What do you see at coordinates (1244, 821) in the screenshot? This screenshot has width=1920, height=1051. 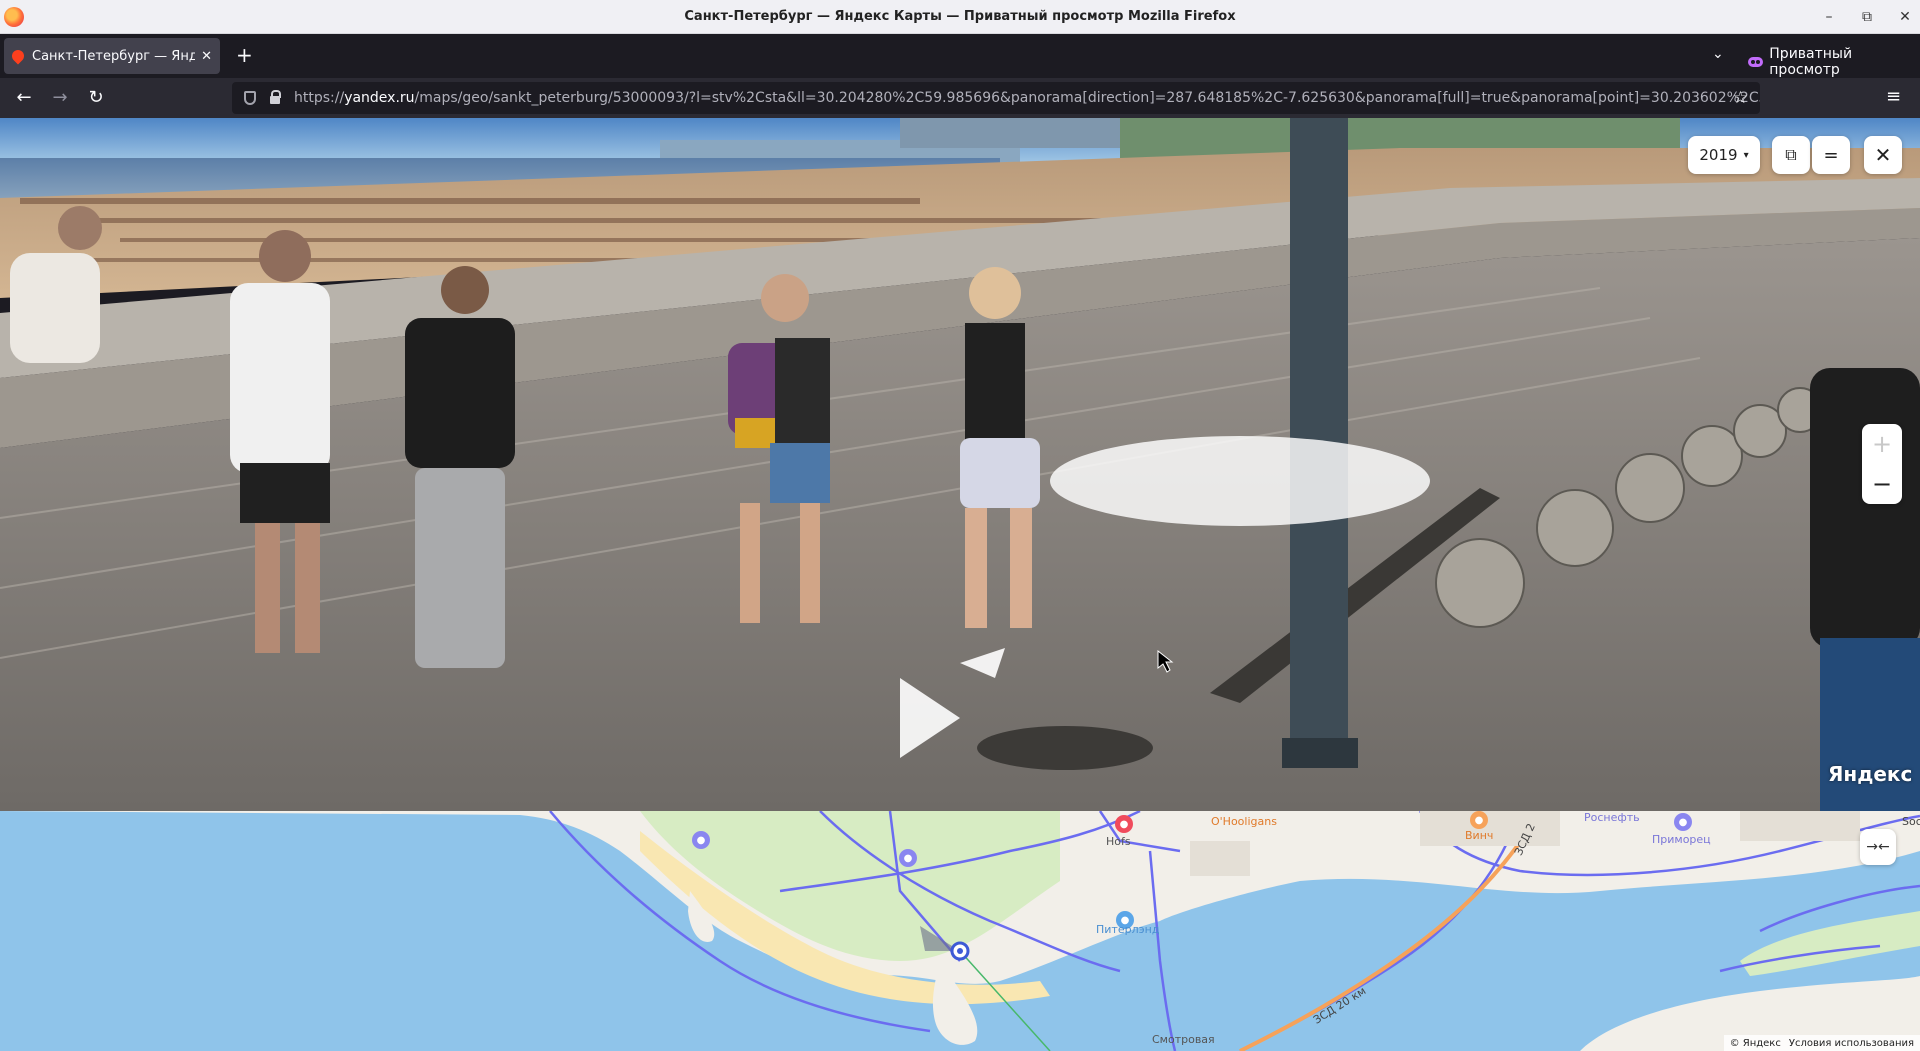 I see `map-label-ohooligans: O'Hooligans` at bounding box center [1244, 821].